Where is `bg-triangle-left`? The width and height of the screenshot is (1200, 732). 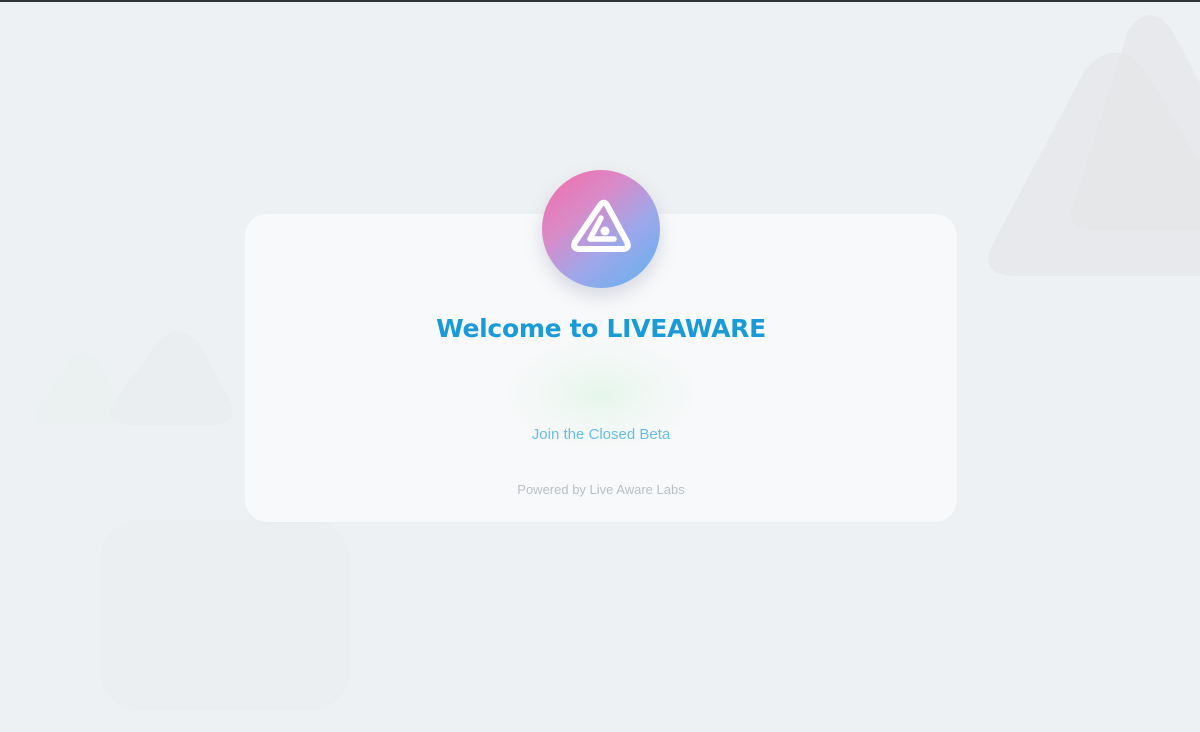
bg-triangle-left is located at coordinates (171, 378).